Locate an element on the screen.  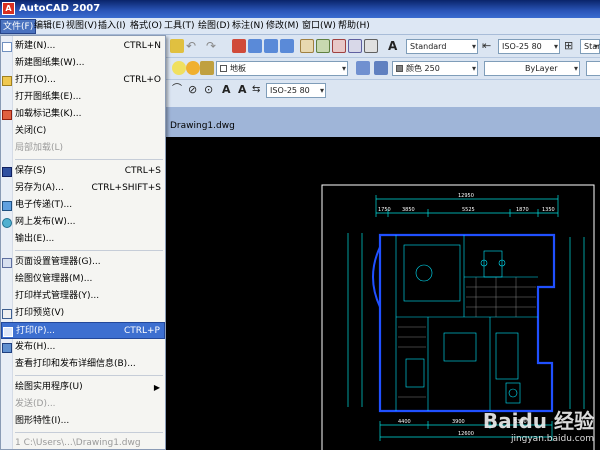
dim-bottom-2: 3900 is located at coordinates (458, 422).